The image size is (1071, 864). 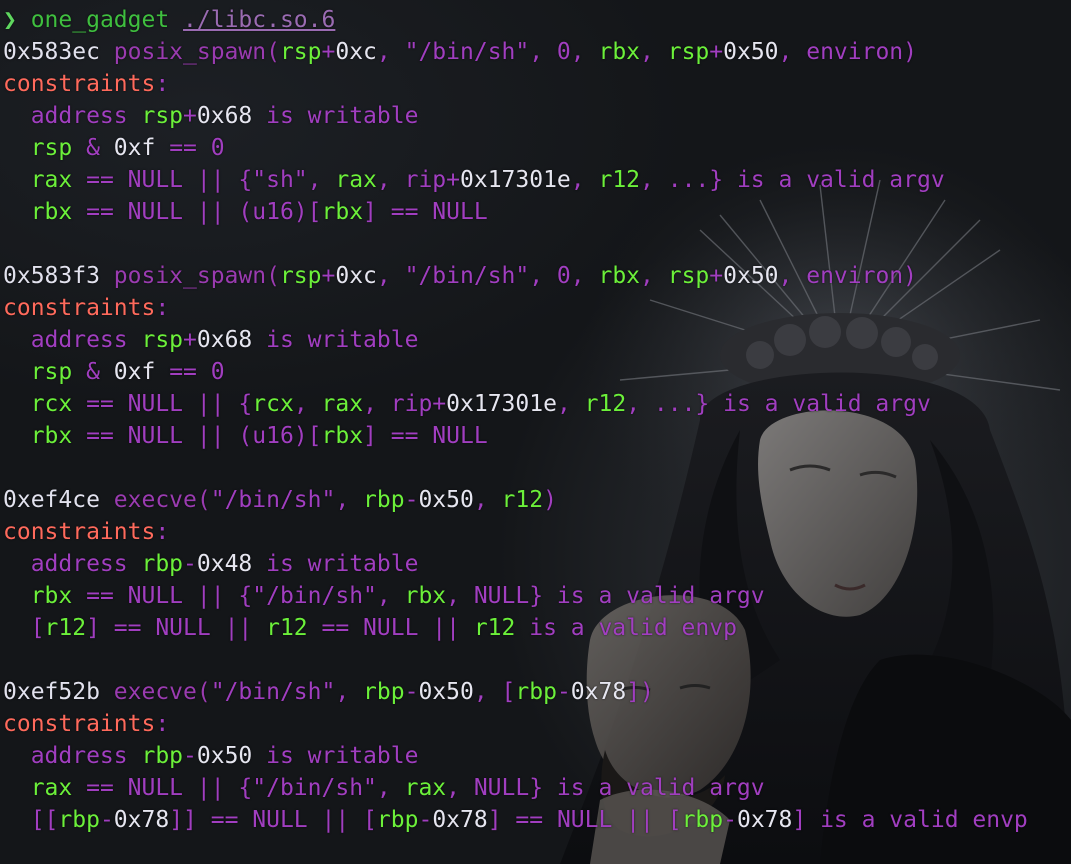 What do you see at coordinates (640, 692) in the screenshot?
I see `operator-text: ])` at bounding box center [640, 692].